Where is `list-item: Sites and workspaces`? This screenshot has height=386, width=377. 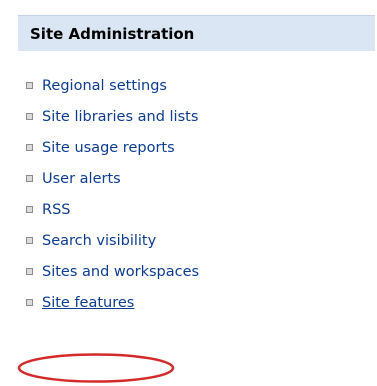
list-item: Sites and workspaces is located at coordinates (112, 271).